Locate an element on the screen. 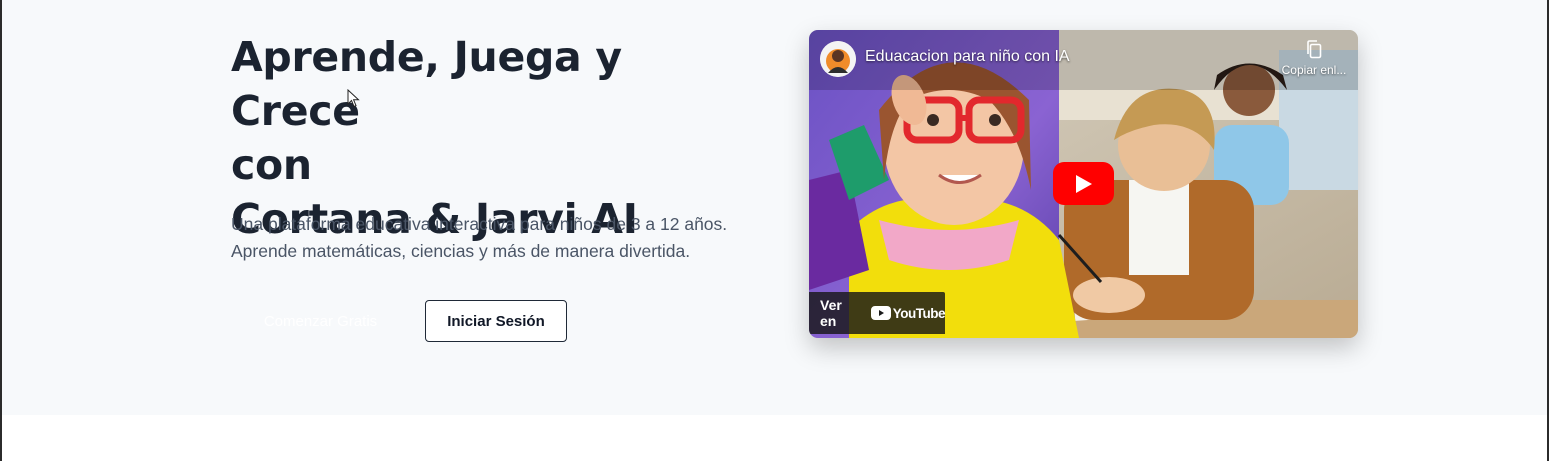 This screenshot has width=1549, height=461. play-icon is located at coordinates (1083, 183).